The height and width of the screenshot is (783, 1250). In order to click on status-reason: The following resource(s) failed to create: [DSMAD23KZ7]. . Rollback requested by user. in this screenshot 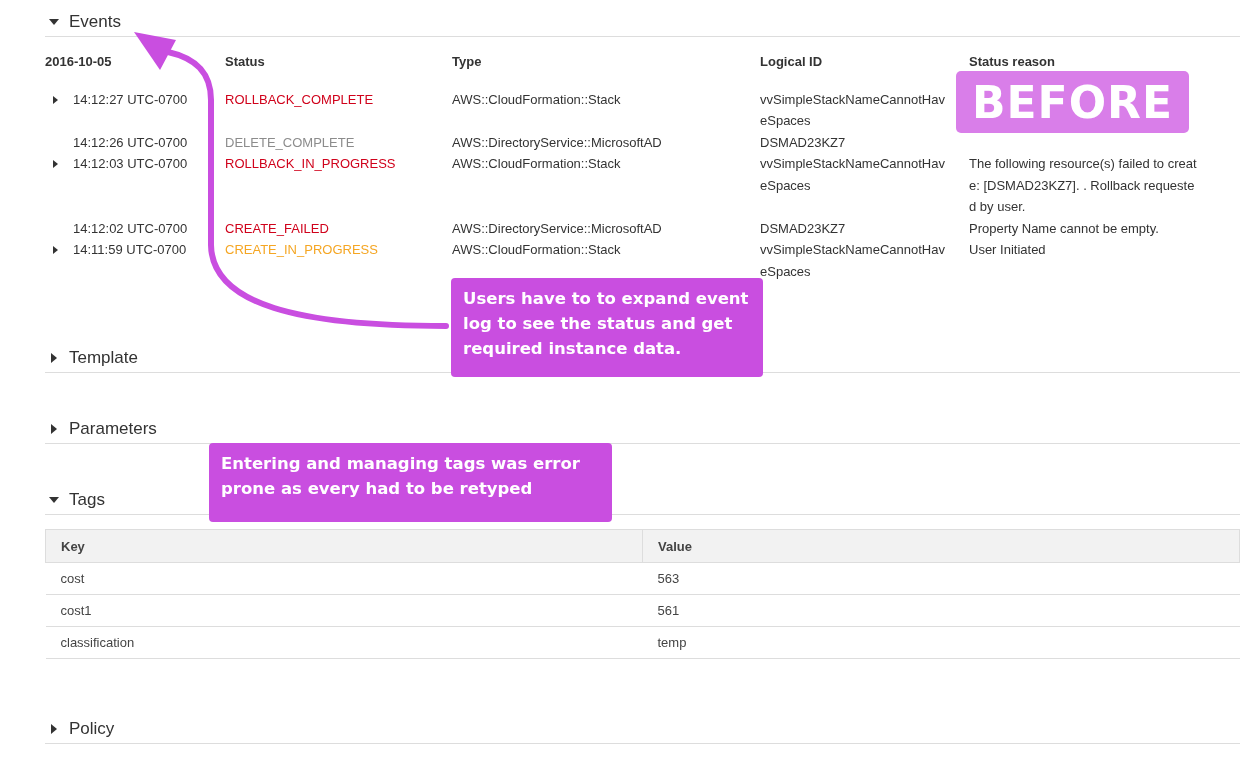, I will do `click(1083, 185)`.